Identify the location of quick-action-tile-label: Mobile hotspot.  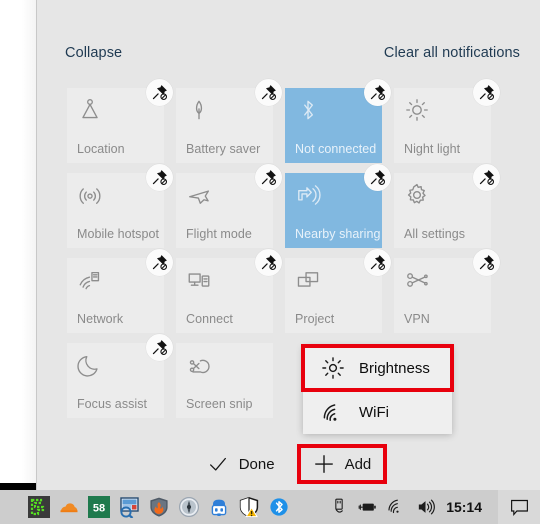
(118, 234).